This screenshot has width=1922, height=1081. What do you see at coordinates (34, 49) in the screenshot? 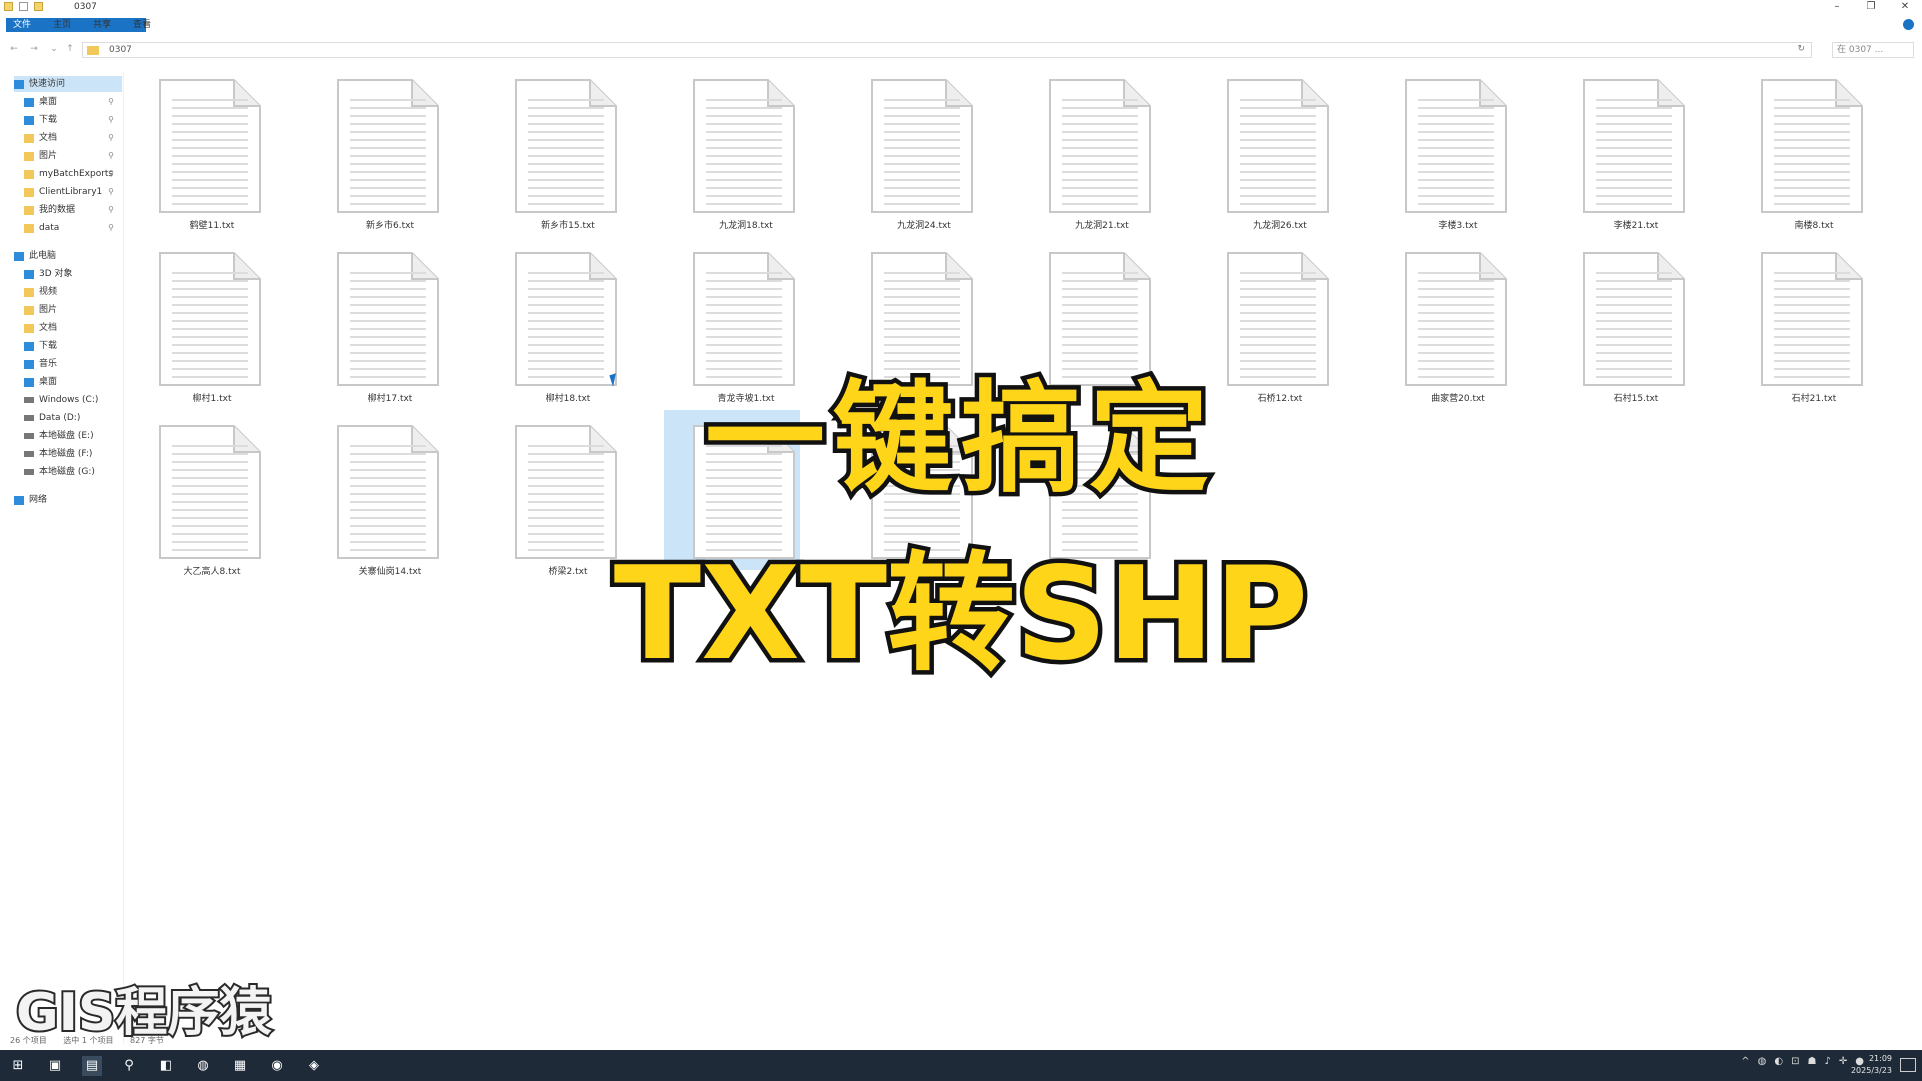
I see `forward-arrow-icon: →` at bounding box center [34, 49].